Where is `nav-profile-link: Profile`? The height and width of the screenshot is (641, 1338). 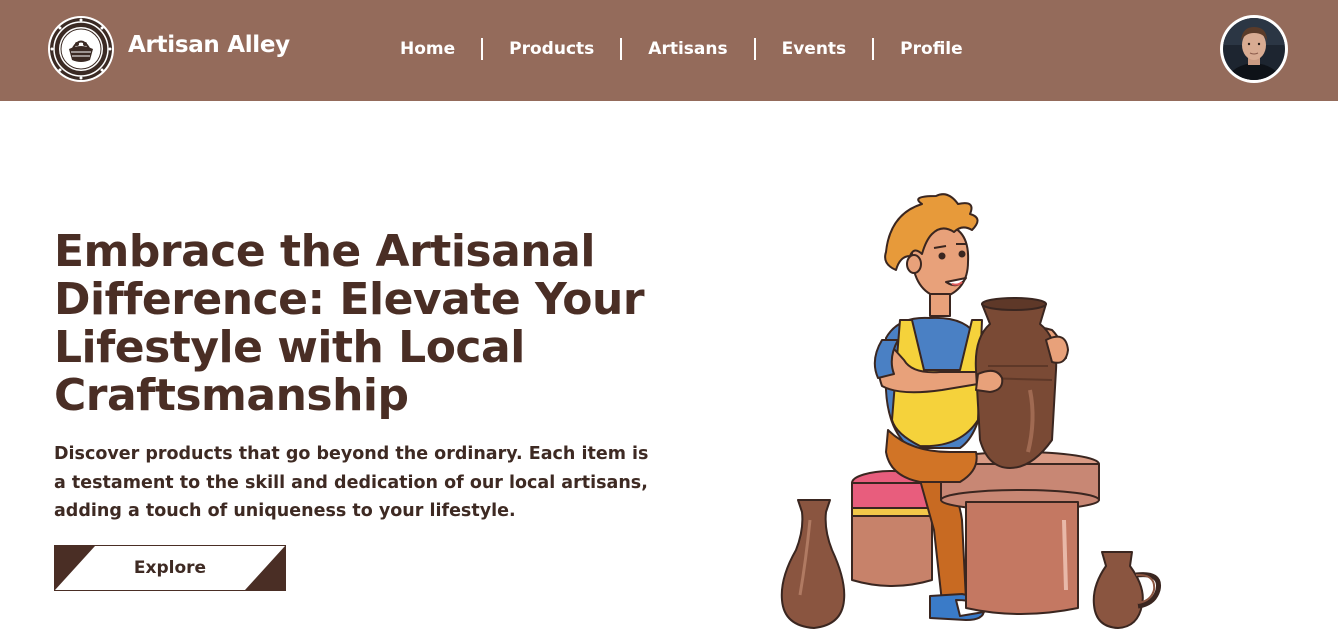
nav-profile-link: Profile is located at coordinates (931, 49).